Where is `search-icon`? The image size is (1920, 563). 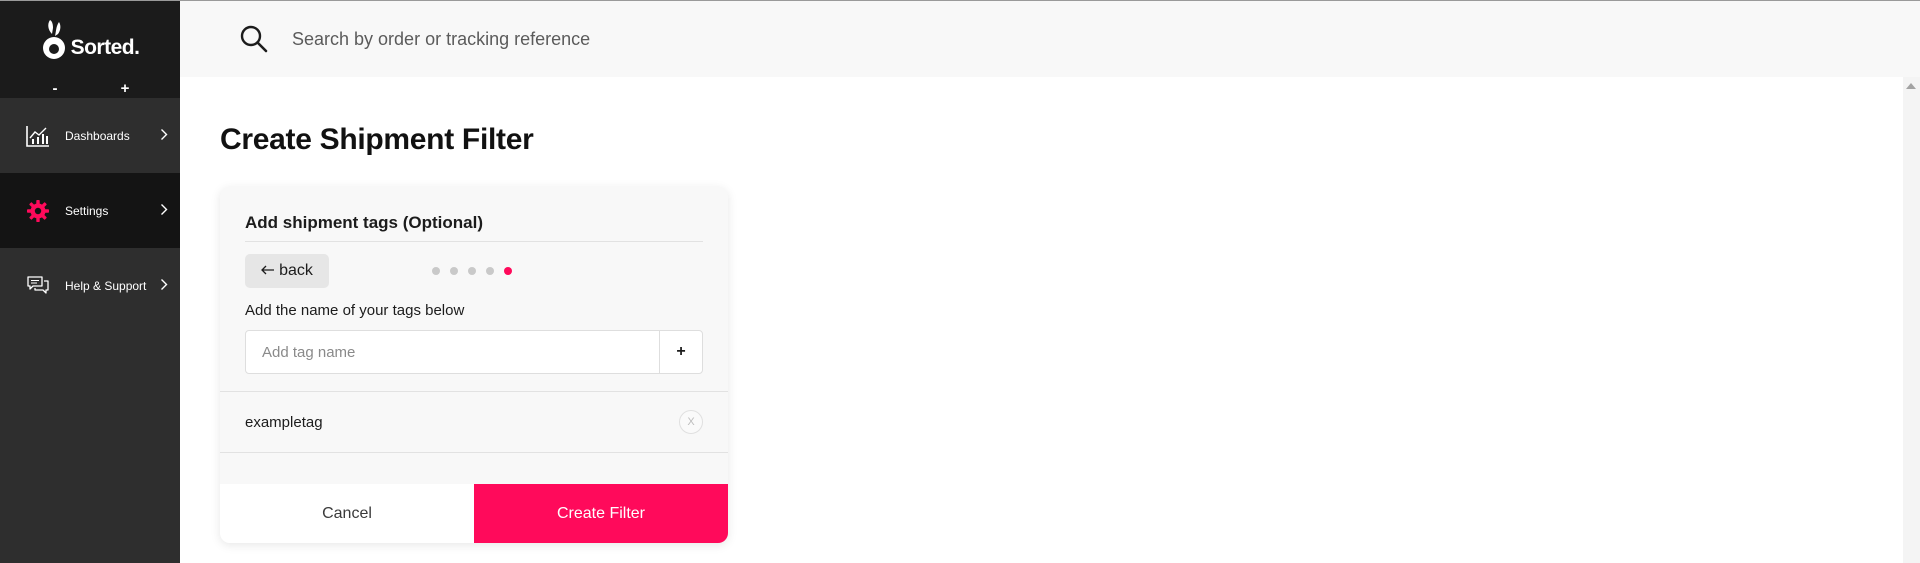 search-icon is located at coordinates (254, 39).